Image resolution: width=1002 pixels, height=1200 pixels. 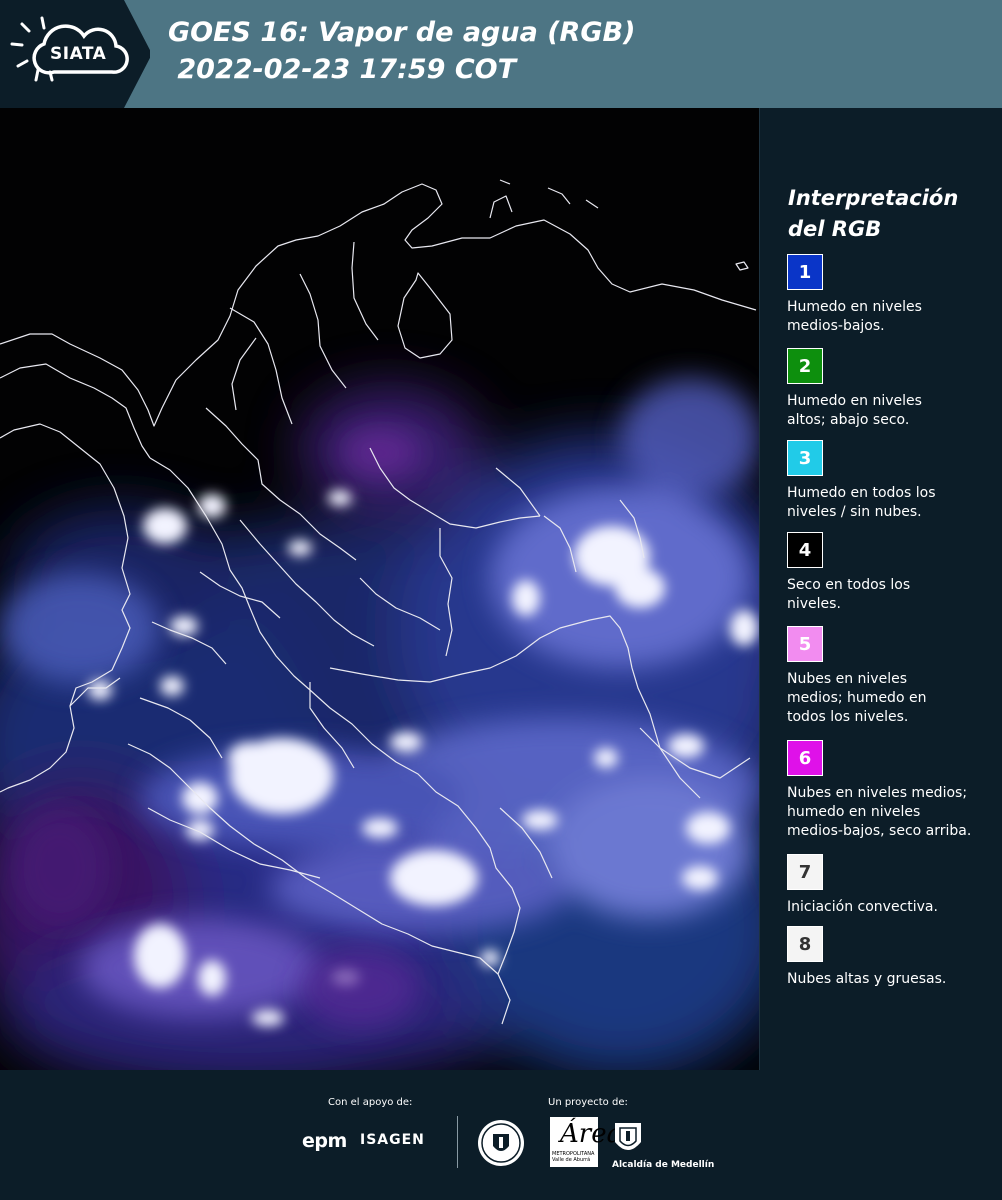 I want to click on alcaldia-label: Alcaldía de Medellín, so click(x=663, y=1165).